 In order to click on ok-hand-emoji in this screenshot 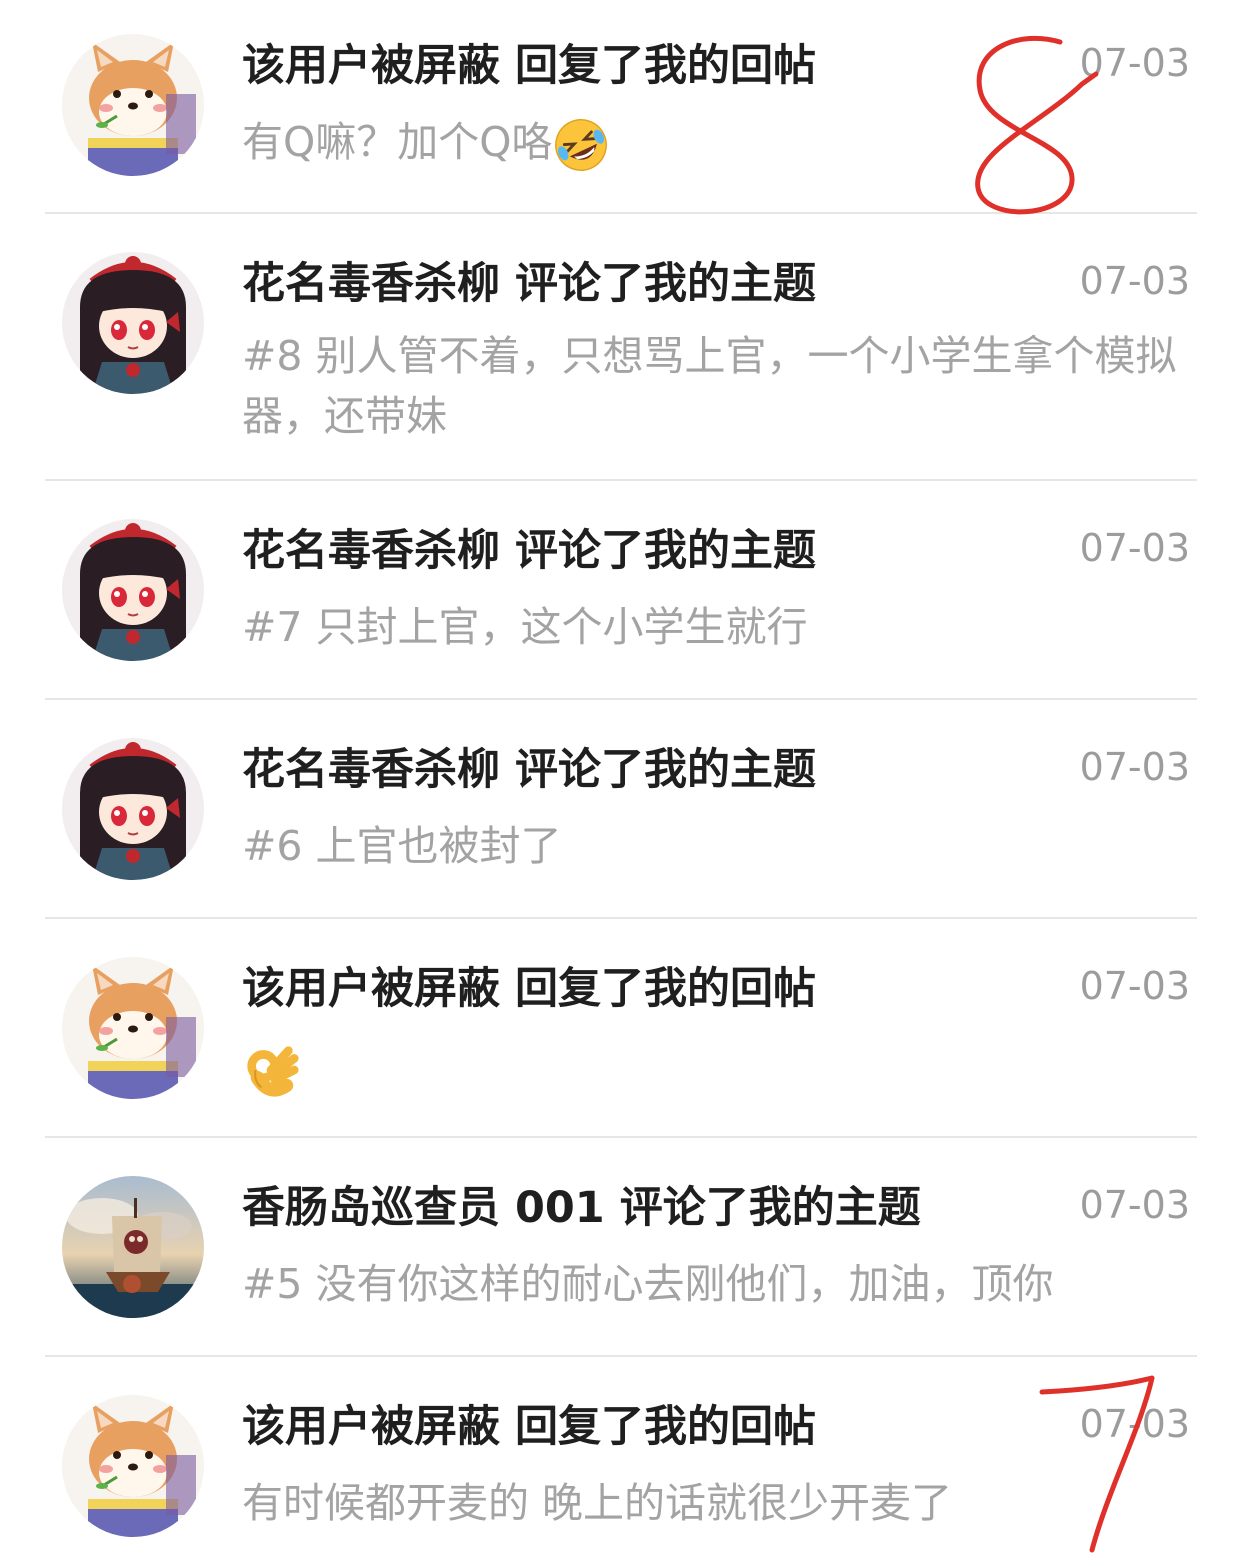, I will do `click(271, 1070)`.